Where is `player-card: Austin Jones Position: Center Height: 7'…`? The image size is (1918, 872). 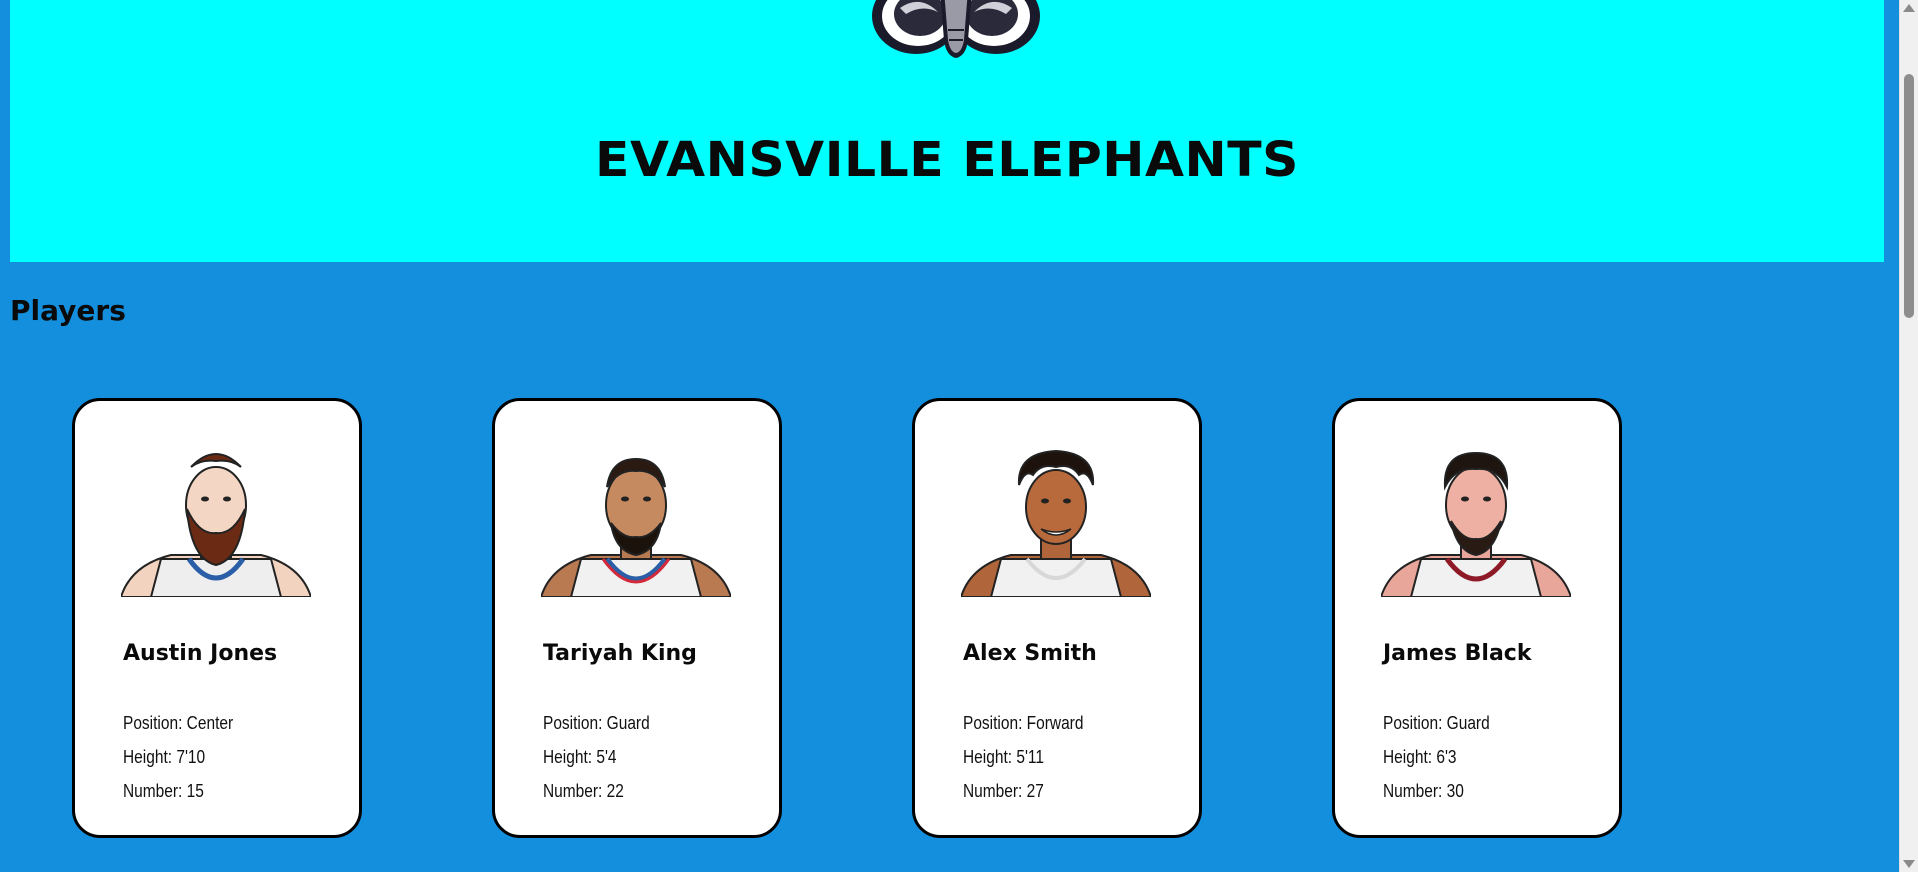
player-card: Austin Jones Position: Center Height: 7'… is located at coordinates (217, 618).